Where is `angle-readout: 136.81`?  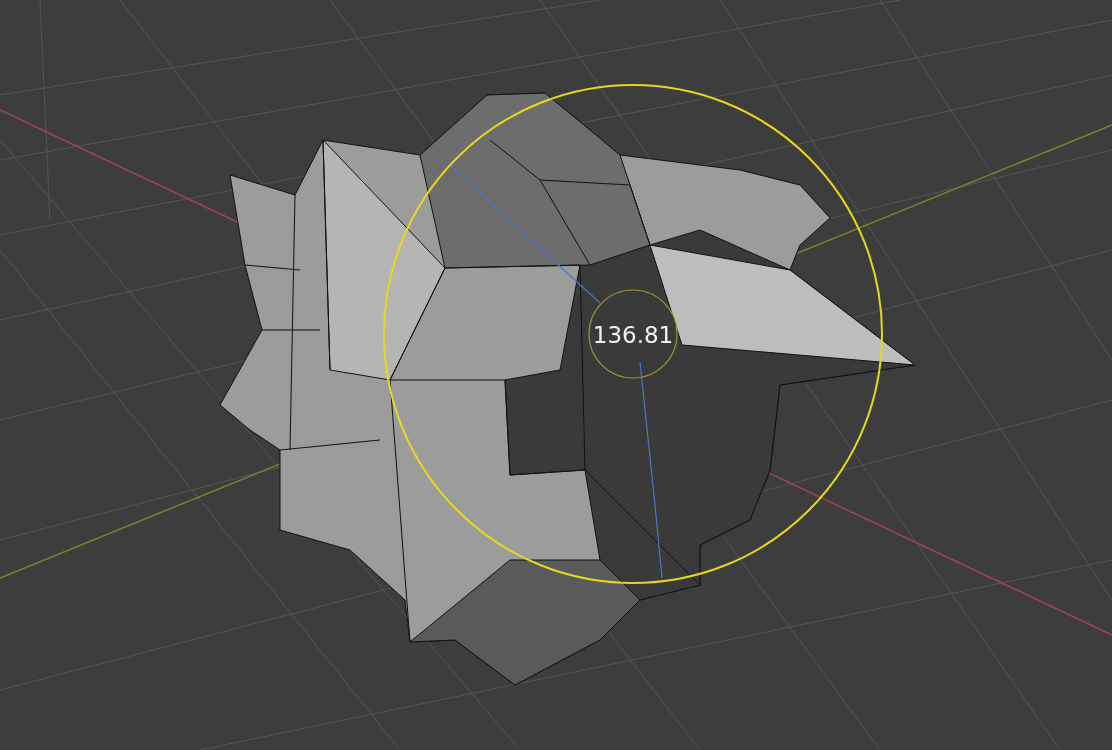
angle-readout: 136.81 is located at coordinates (633, 335).